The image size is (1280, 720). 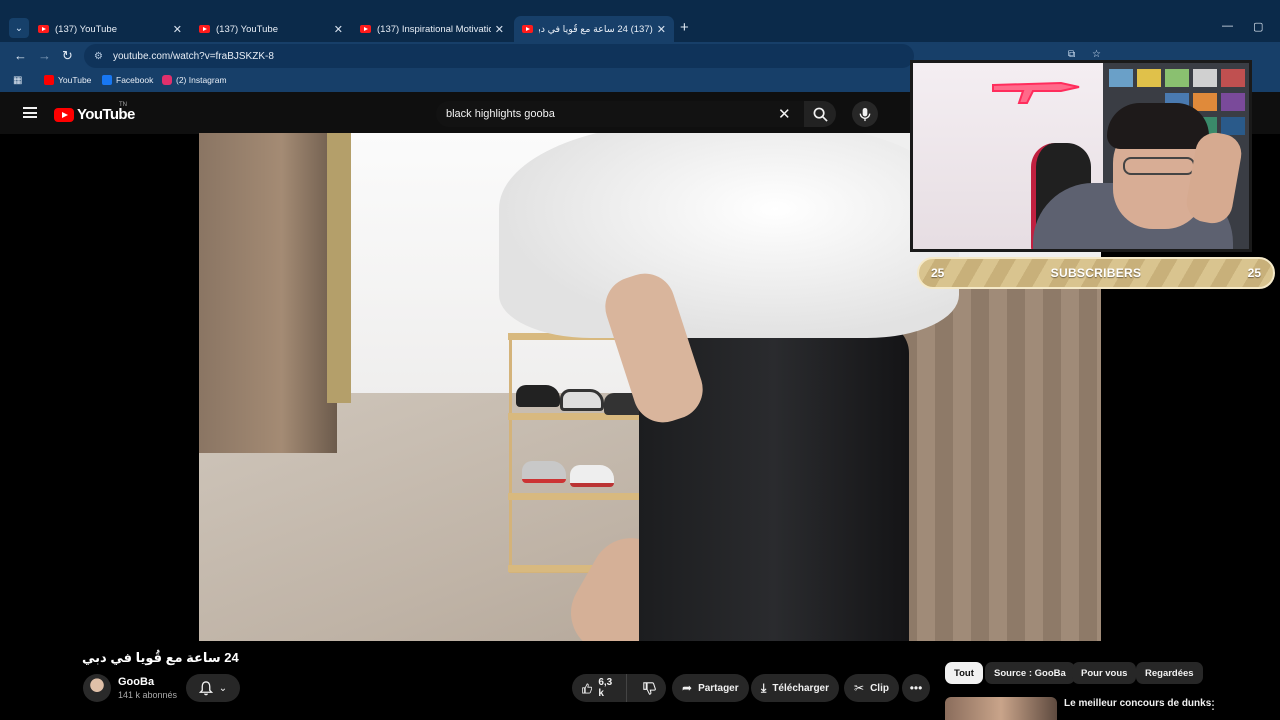 I want to click on chip-watched: Regardées, so click(x=1169, y=673).